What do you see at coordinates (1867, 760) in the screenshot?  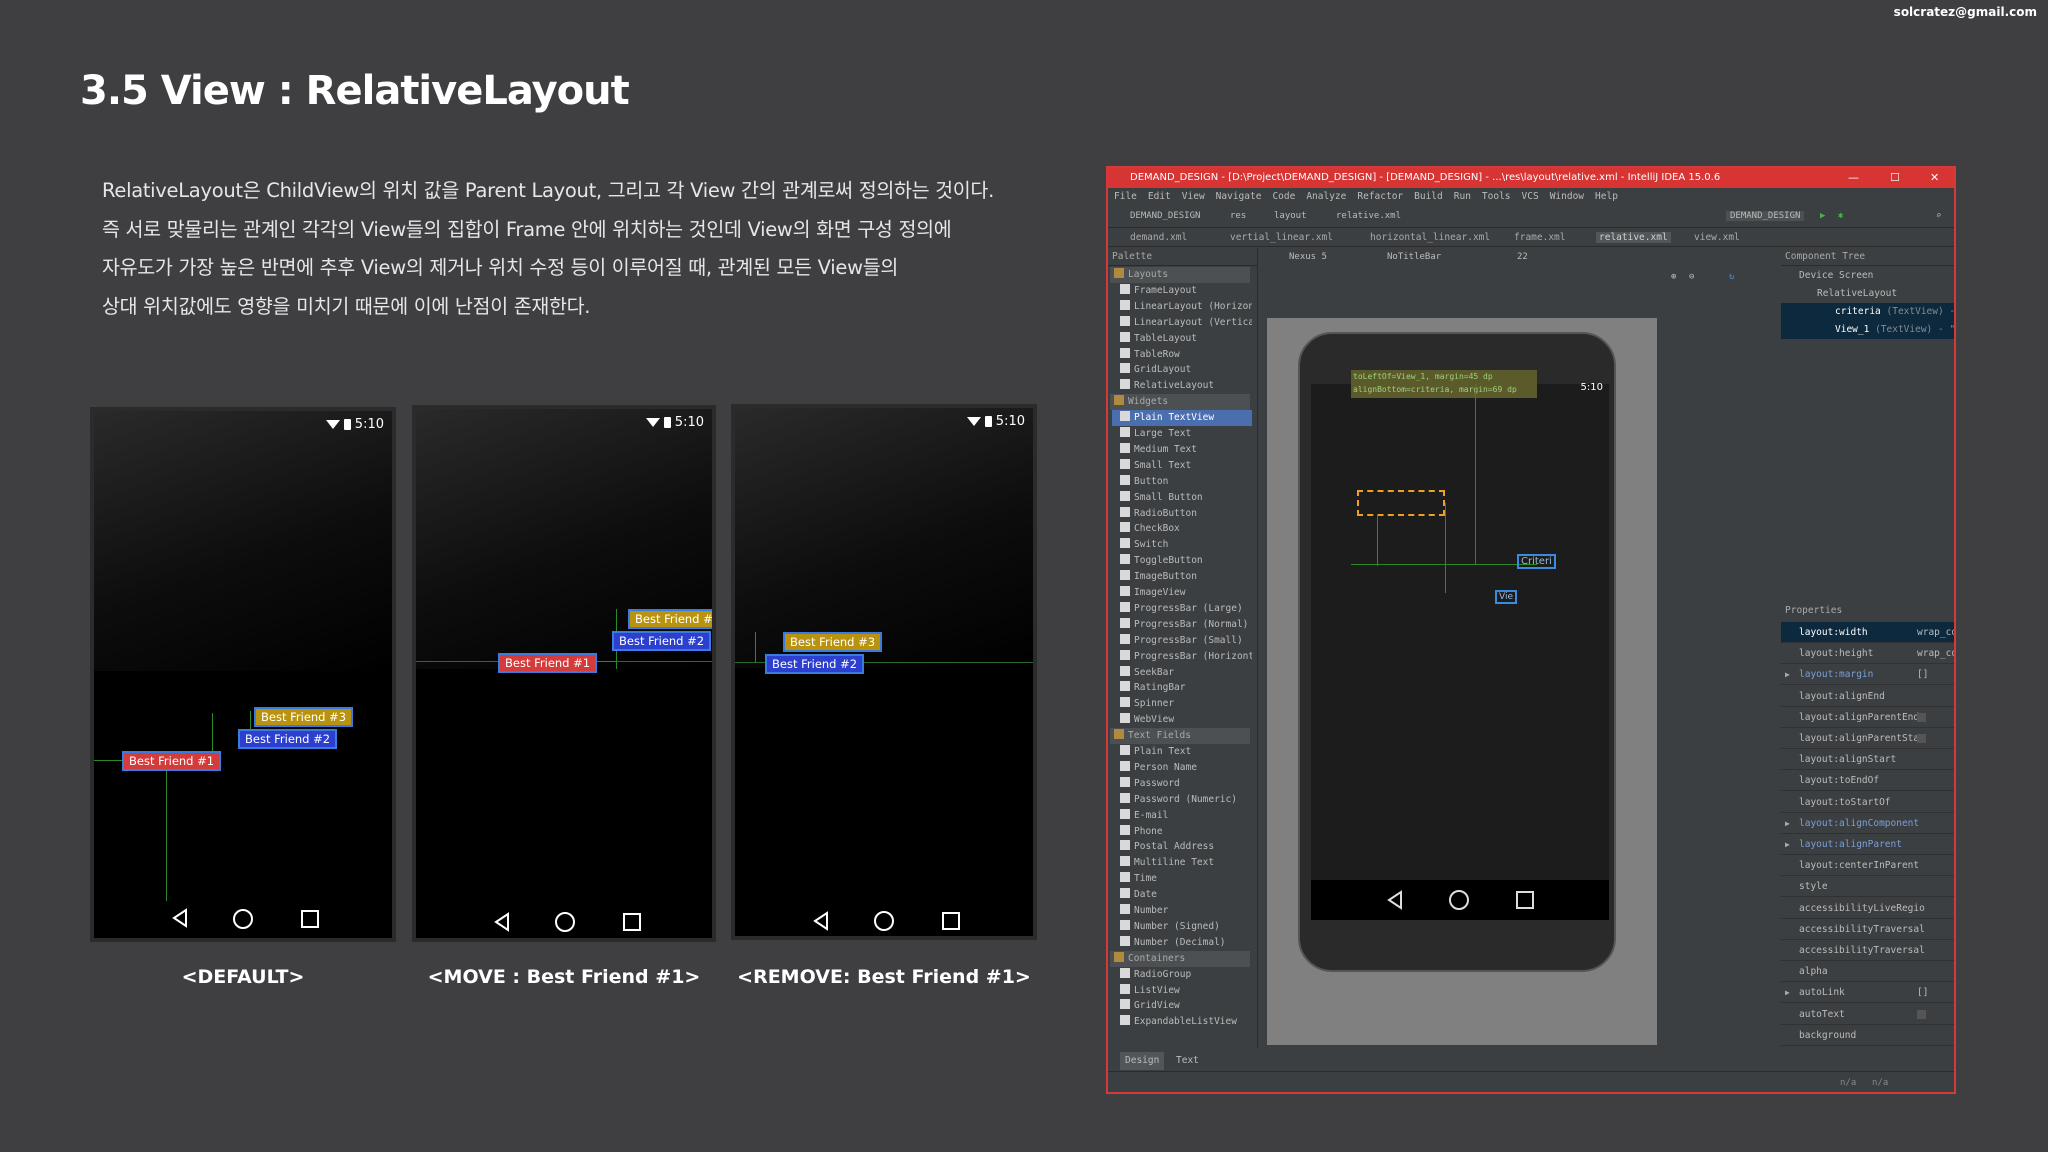 I see `property-row: layout:alignStart` at bounding box center [1867, 760].